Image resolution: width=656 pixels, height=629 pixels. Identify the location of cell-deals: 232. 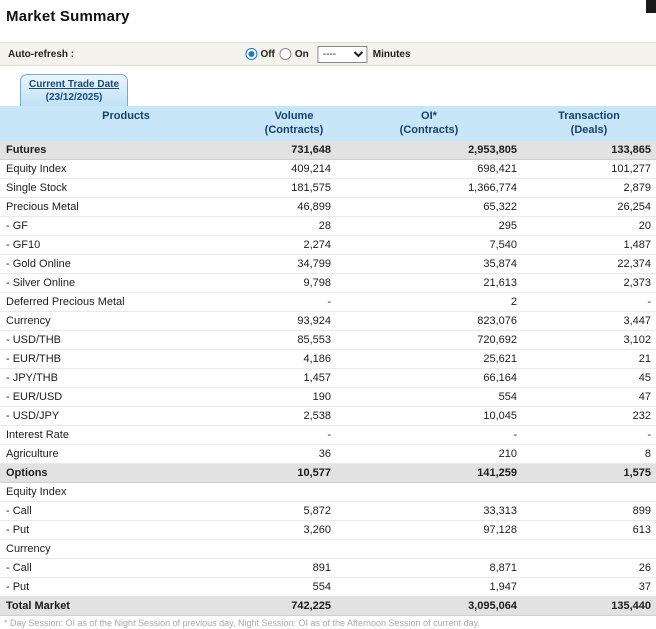
(589, 416).